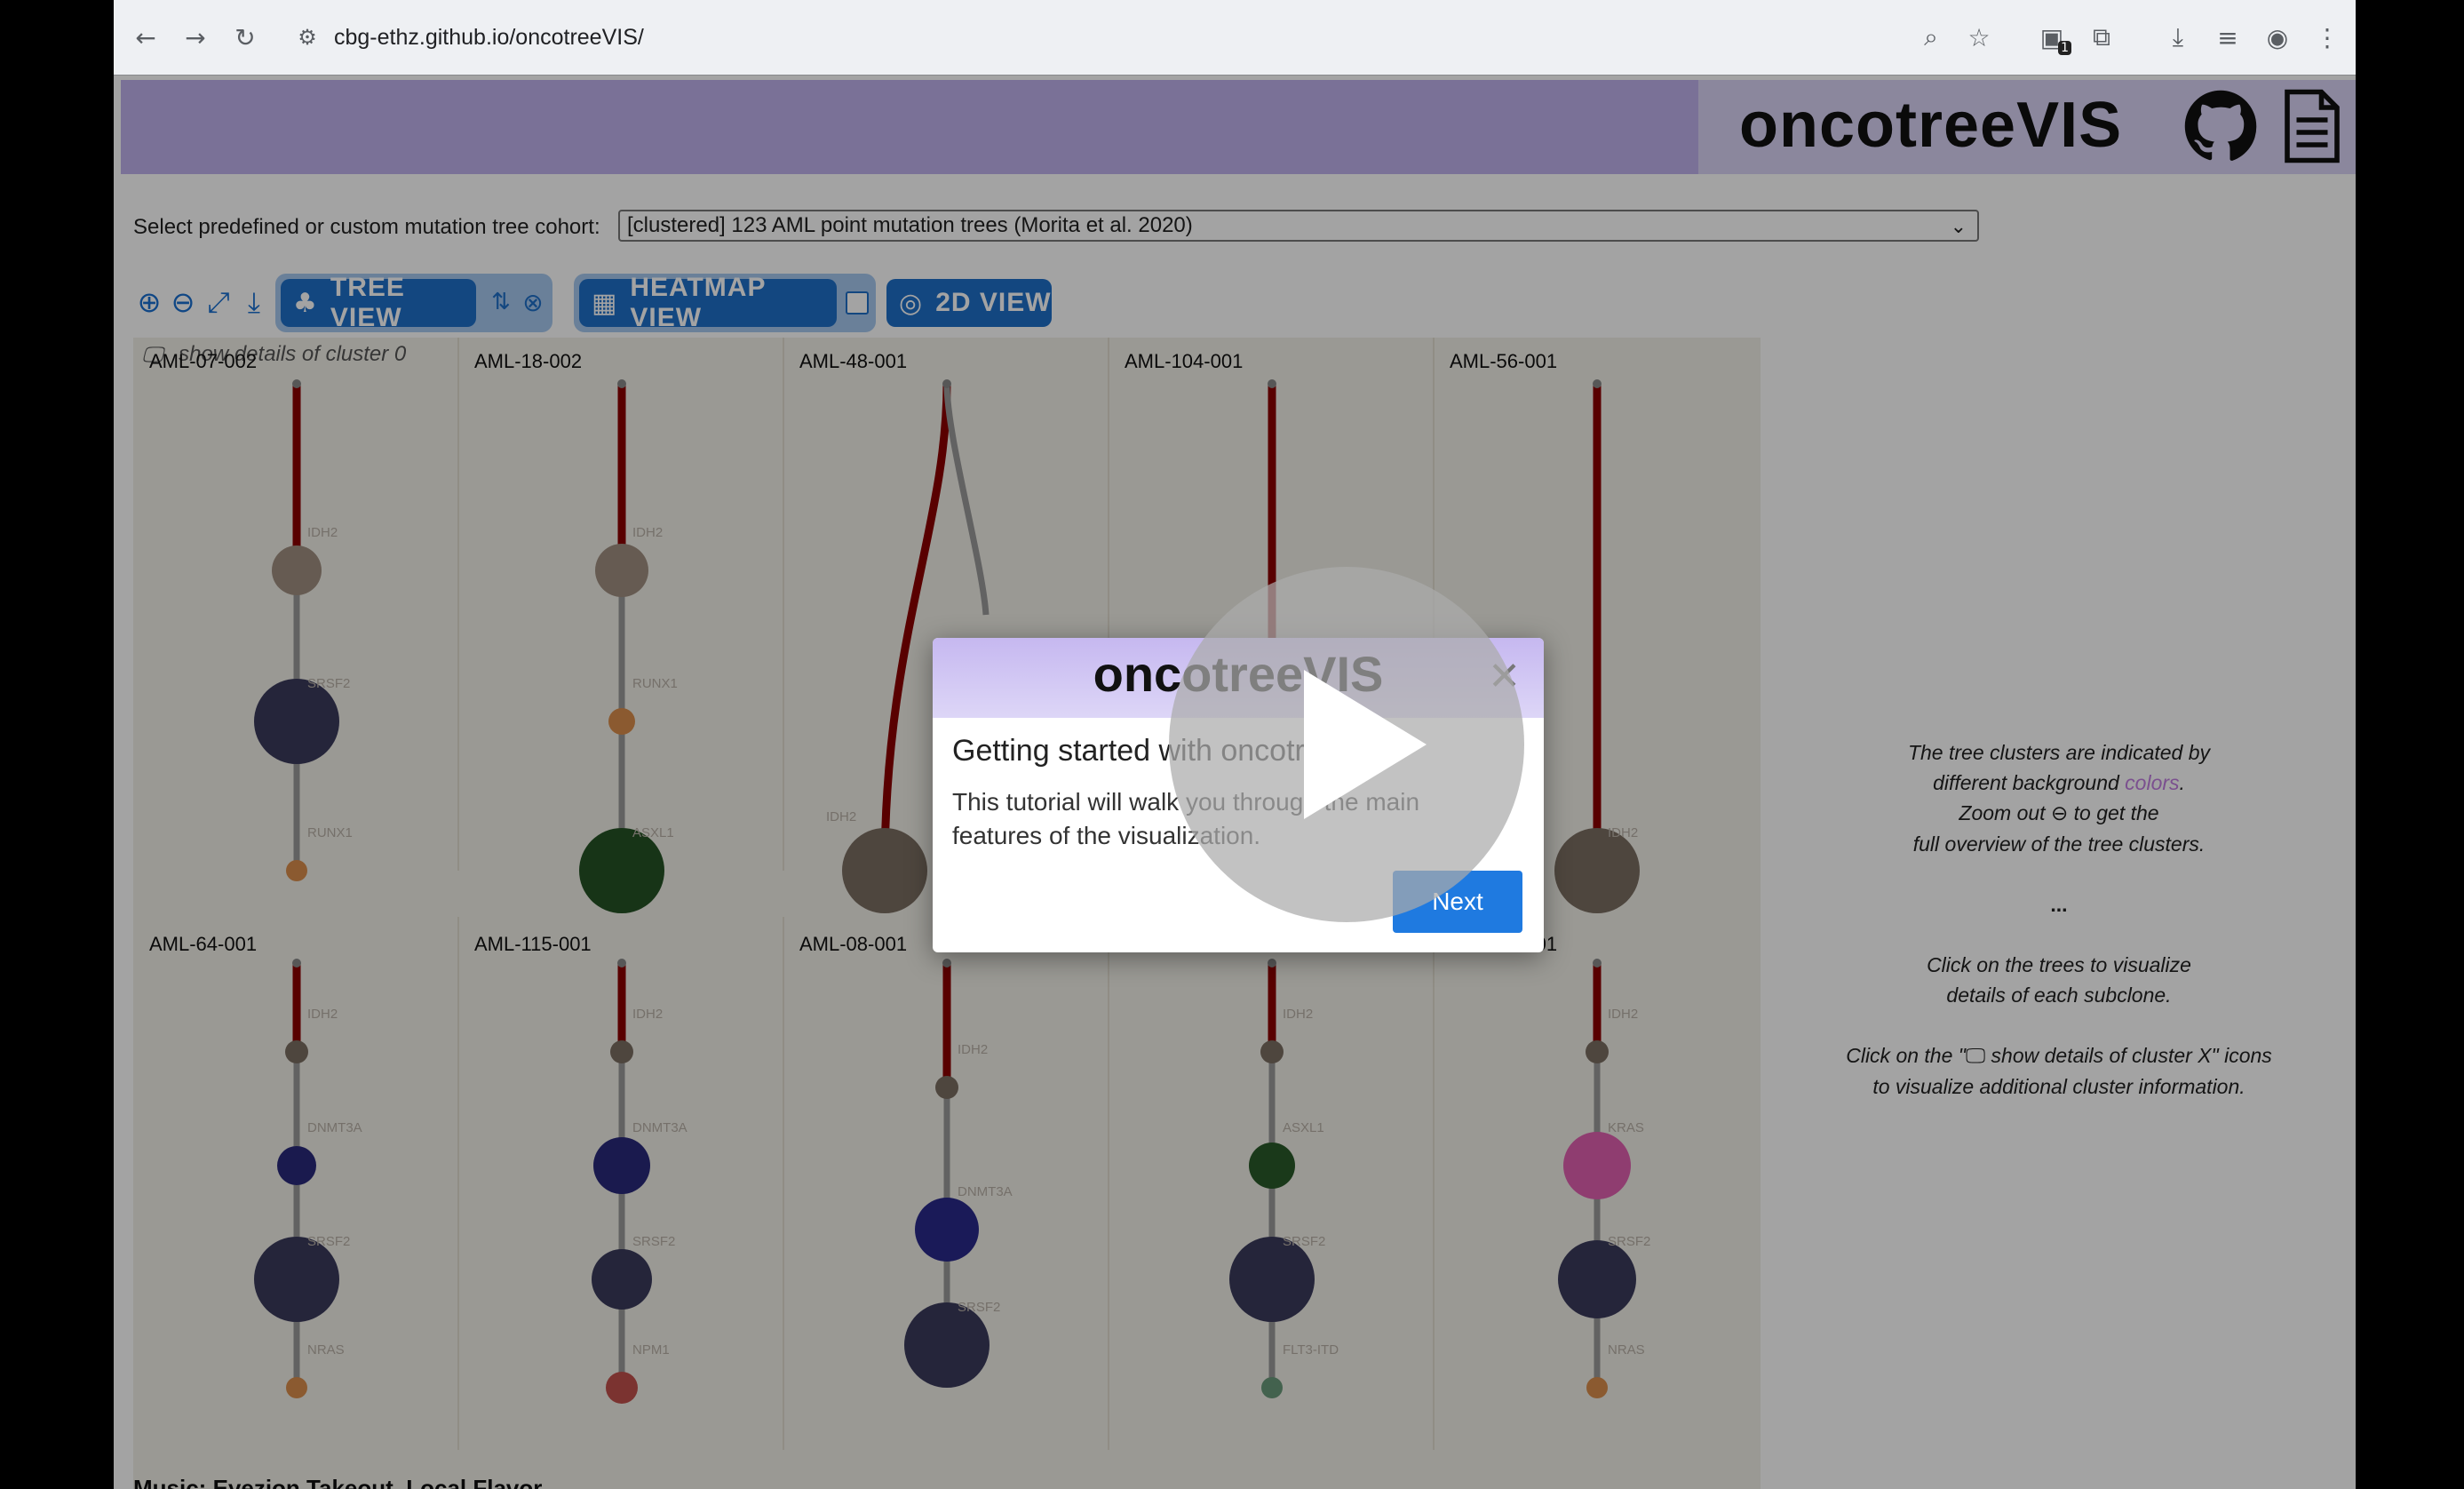 Image resolution: width=2464 pixels, height=1489 pixels. Describe the element at coordinates (195, 37) in the screenshot. I see `forward-icon: →` at that location.